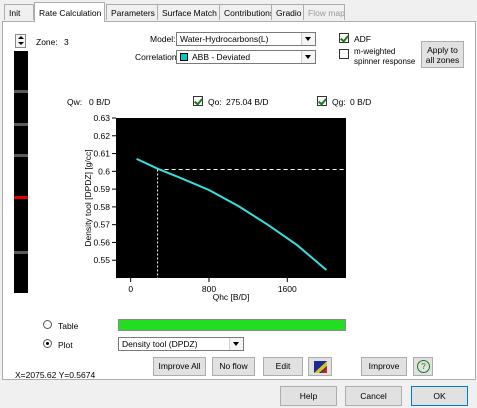  Describe the element at coordinates (385, 61) in the screenshot. I see `m-weighted-label-line2: spinner response` at that location.